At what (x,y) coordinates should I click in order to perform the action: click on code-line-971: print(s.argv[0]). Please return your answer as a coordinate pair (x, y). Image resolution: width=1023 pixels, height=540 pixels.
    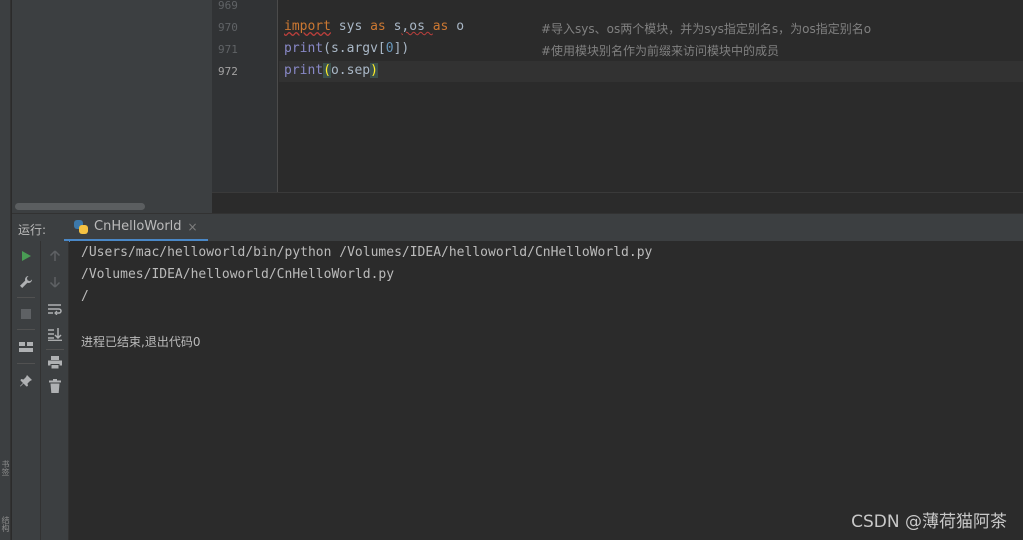
    Looking at the image, I should click on (346, 48).